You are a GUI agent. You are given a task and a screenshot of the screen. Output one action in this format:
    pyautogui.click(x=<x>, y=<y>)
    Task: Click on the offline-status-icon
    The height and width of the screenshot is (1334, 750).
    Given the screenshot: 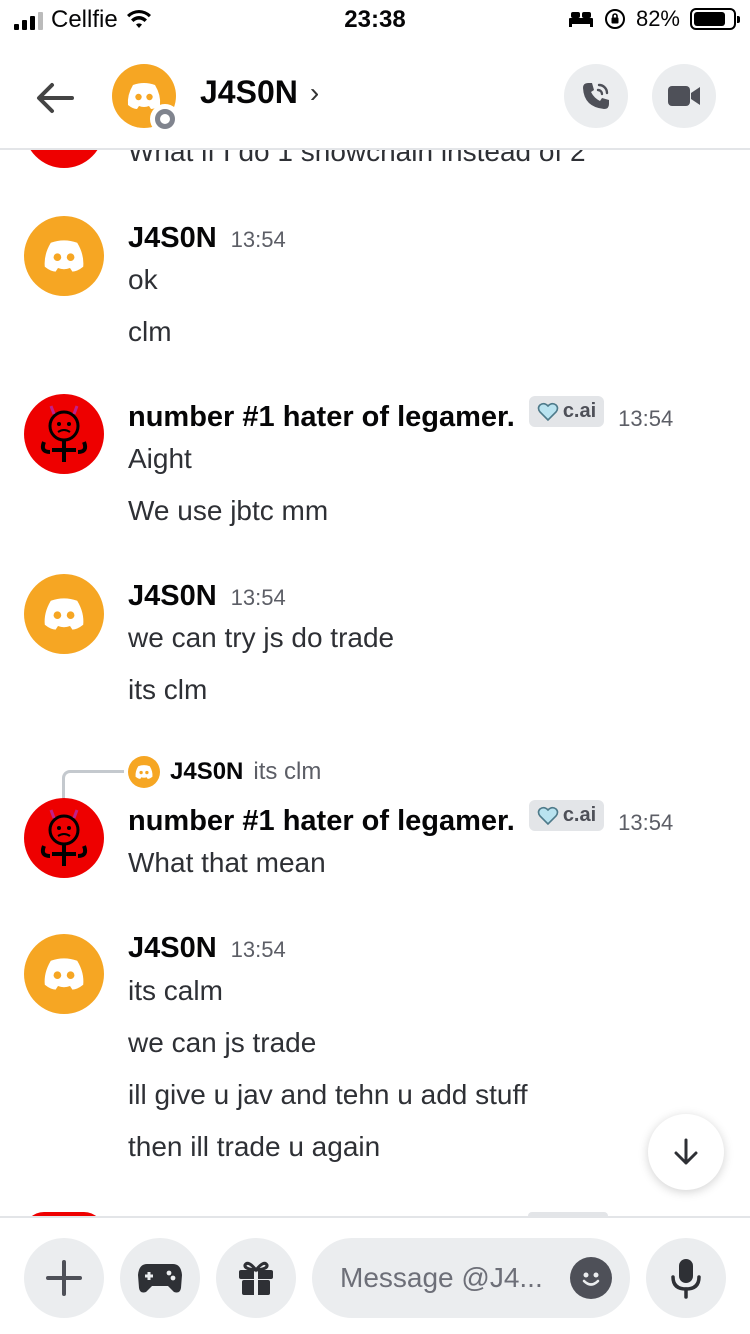 What is the action you would take?
    pyautogui.click(x=165, y=119)
    